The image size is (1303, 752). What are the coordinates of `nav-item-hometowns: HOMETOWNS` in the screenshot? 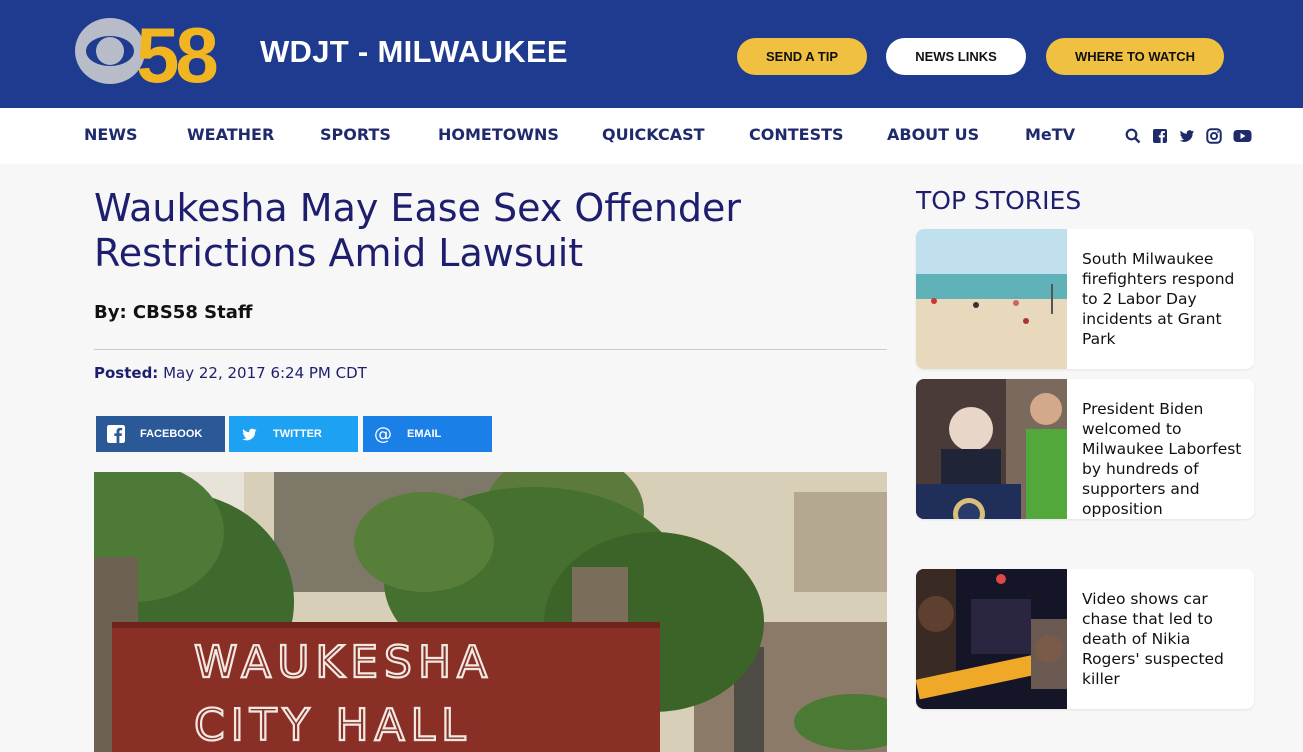 It's located at (498, 134).